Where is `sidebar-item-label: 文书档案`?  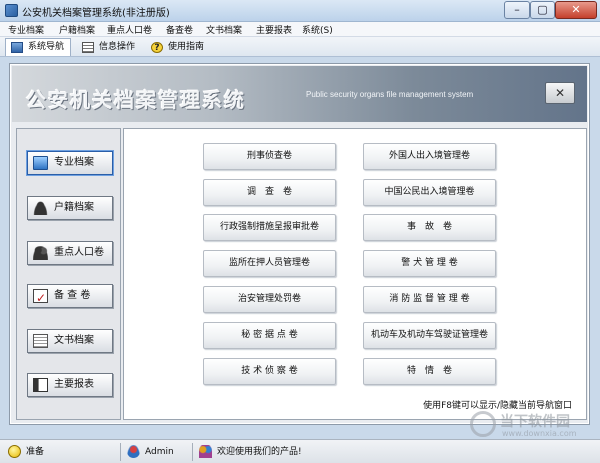 sidebar-item-label: 文书档案 is located at coordinates (74, 340).